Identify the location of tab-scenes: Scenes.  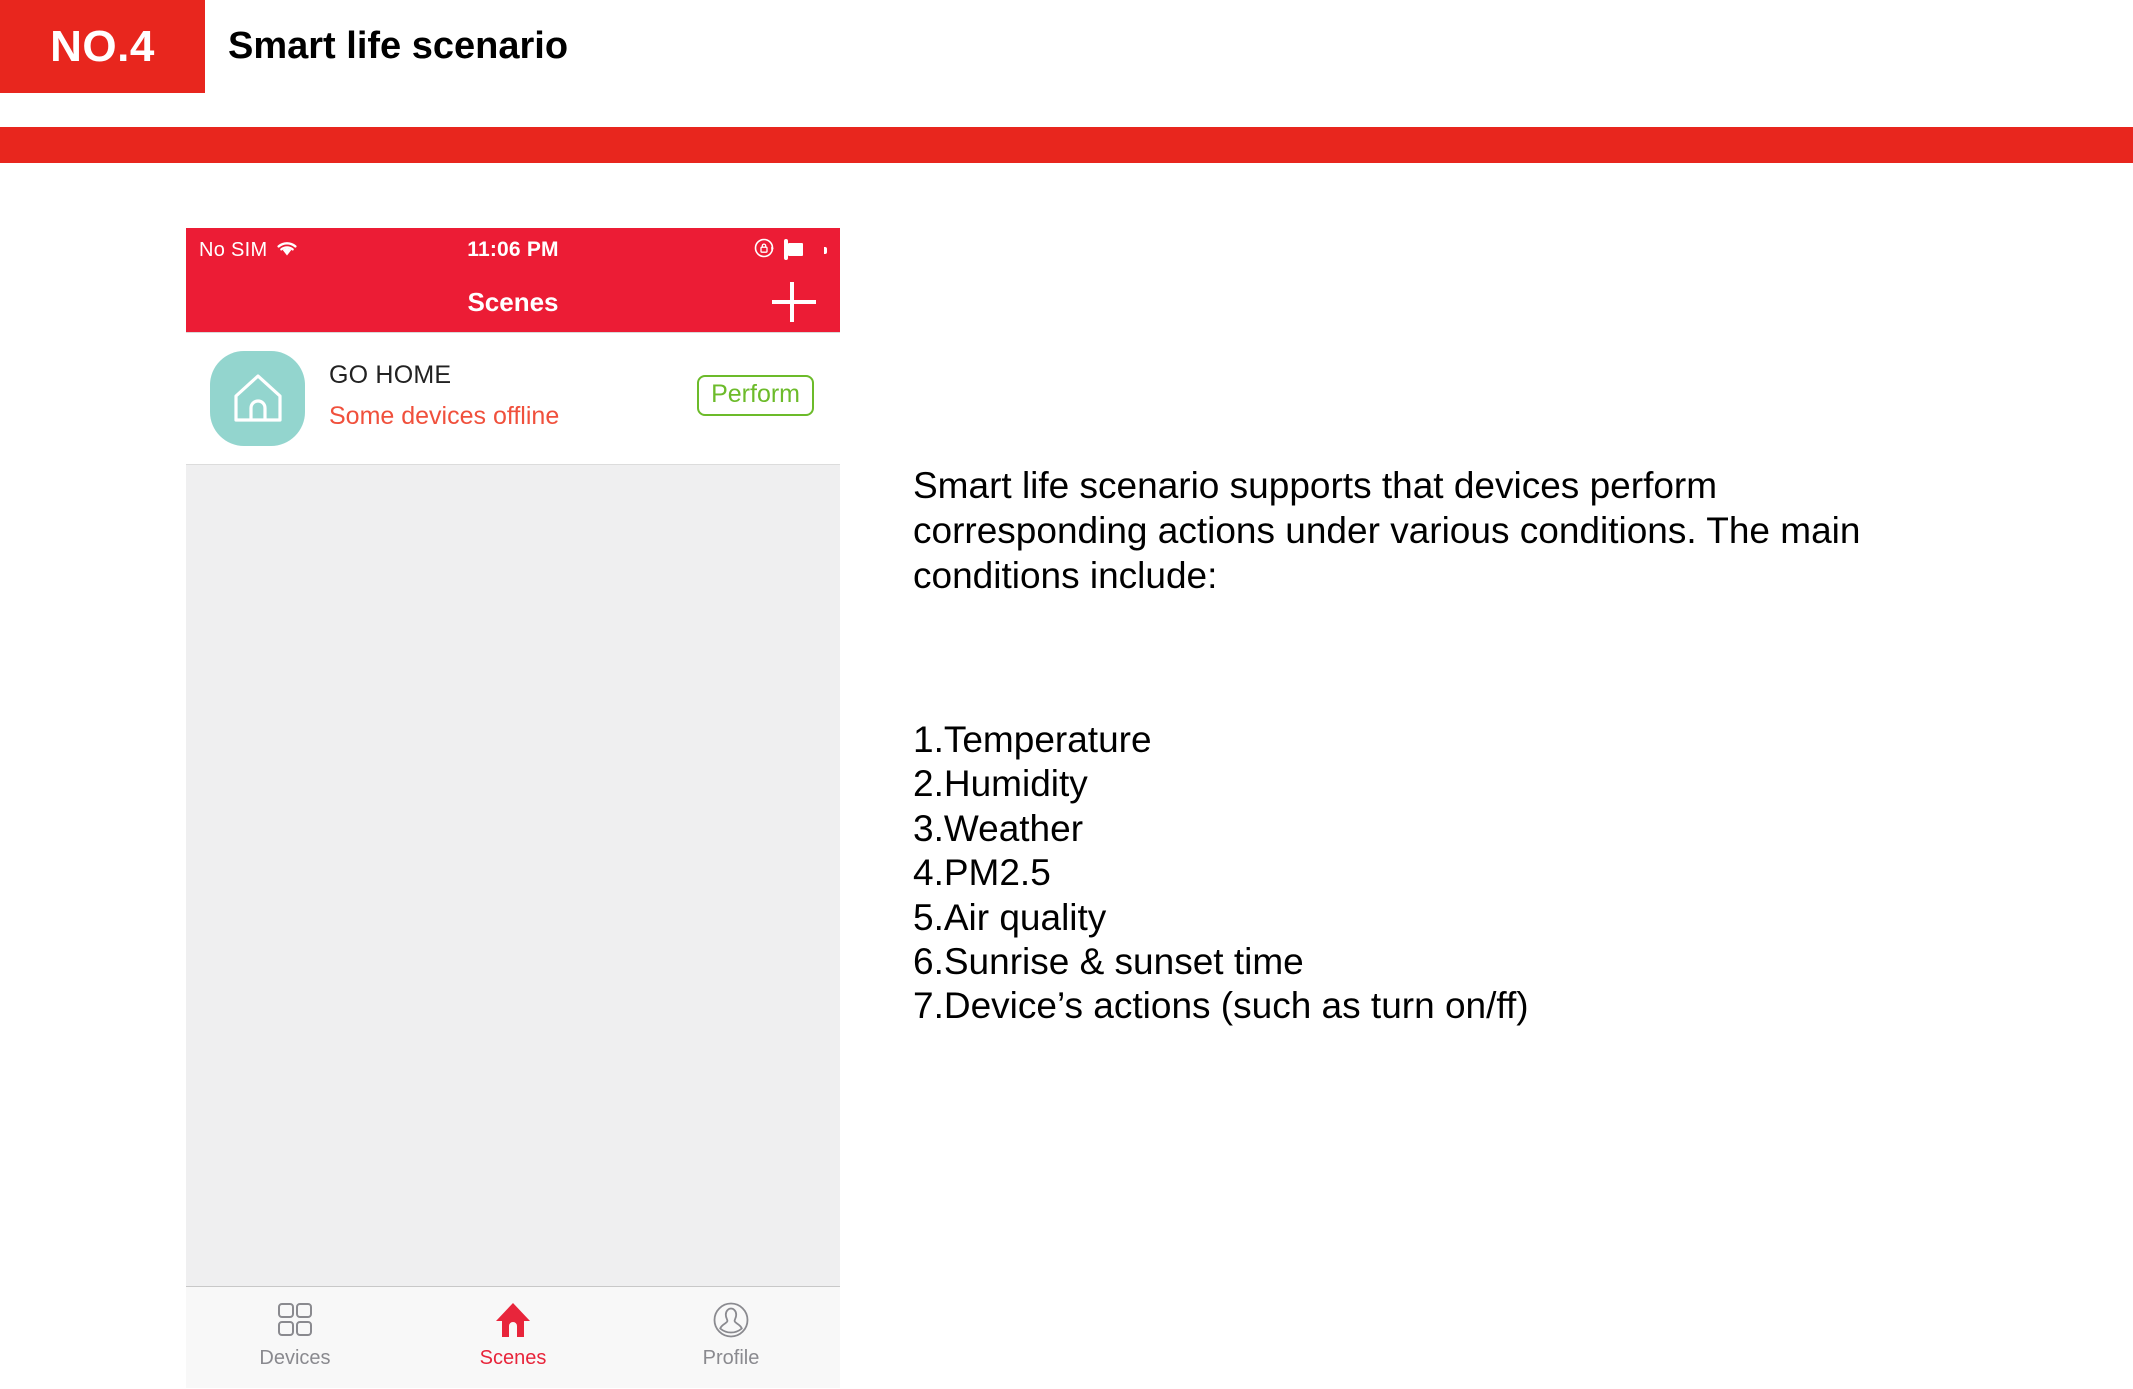
(513, 1337).